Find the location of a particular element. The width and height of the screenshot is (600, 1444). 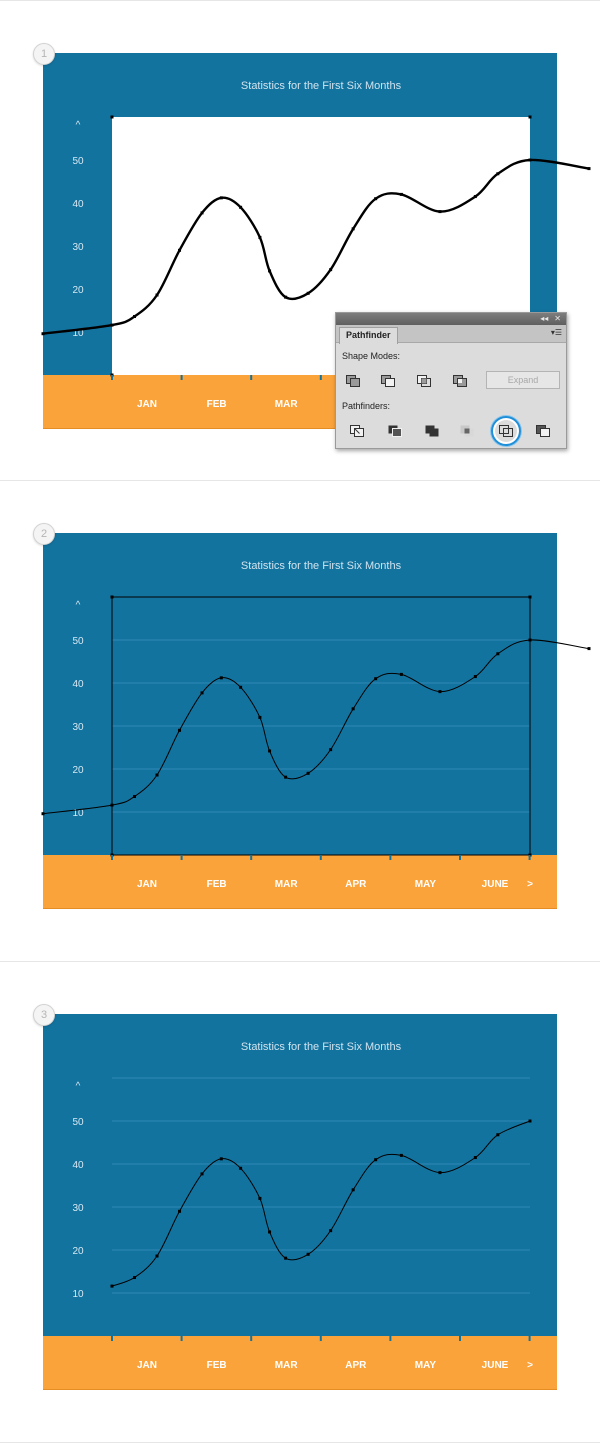

divide-button is located at coordinates (357, 431).